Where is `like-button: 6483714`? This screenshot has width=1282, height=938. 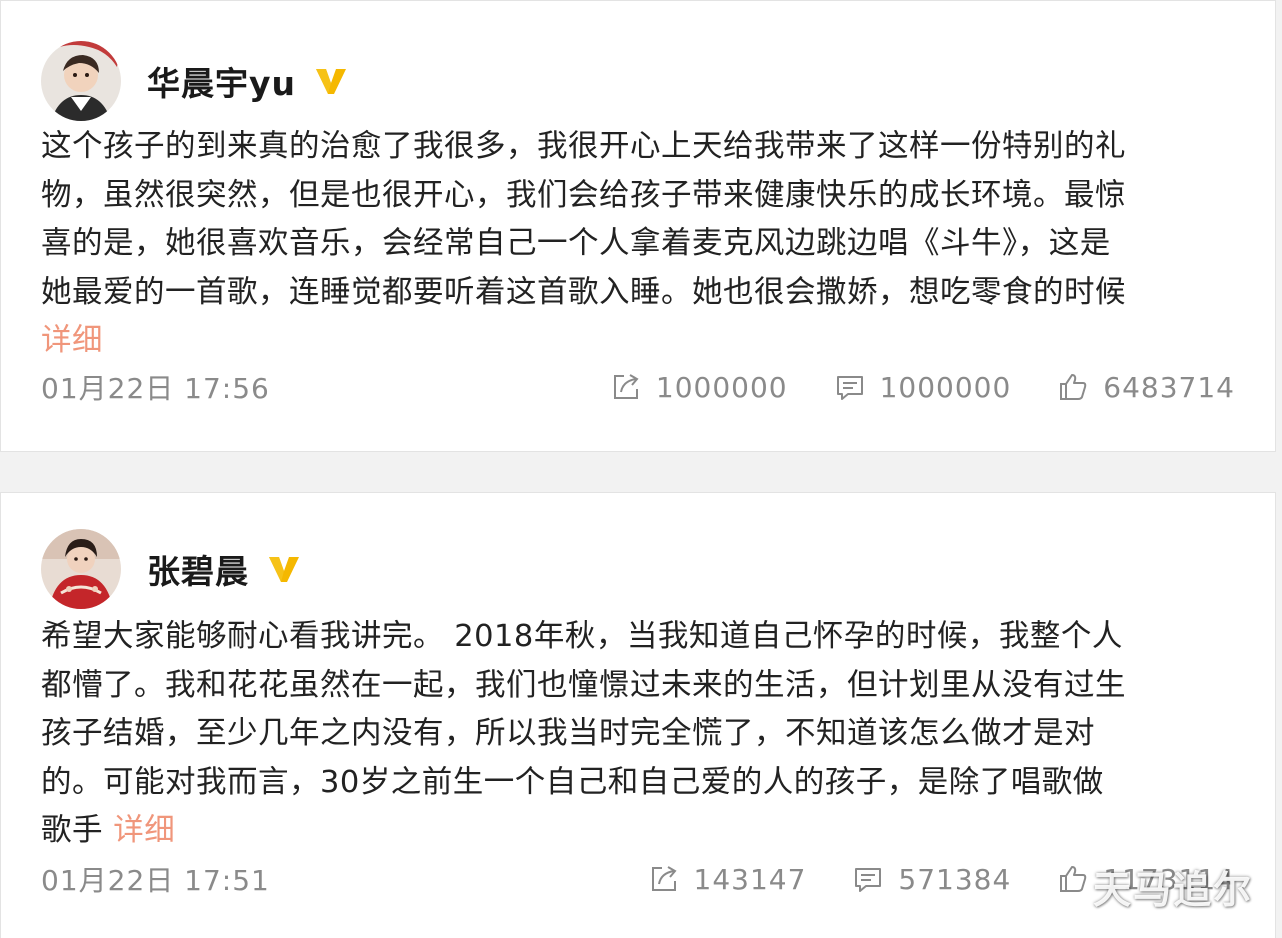
like-button: 6483714 is located at coordinates (1146, 387).